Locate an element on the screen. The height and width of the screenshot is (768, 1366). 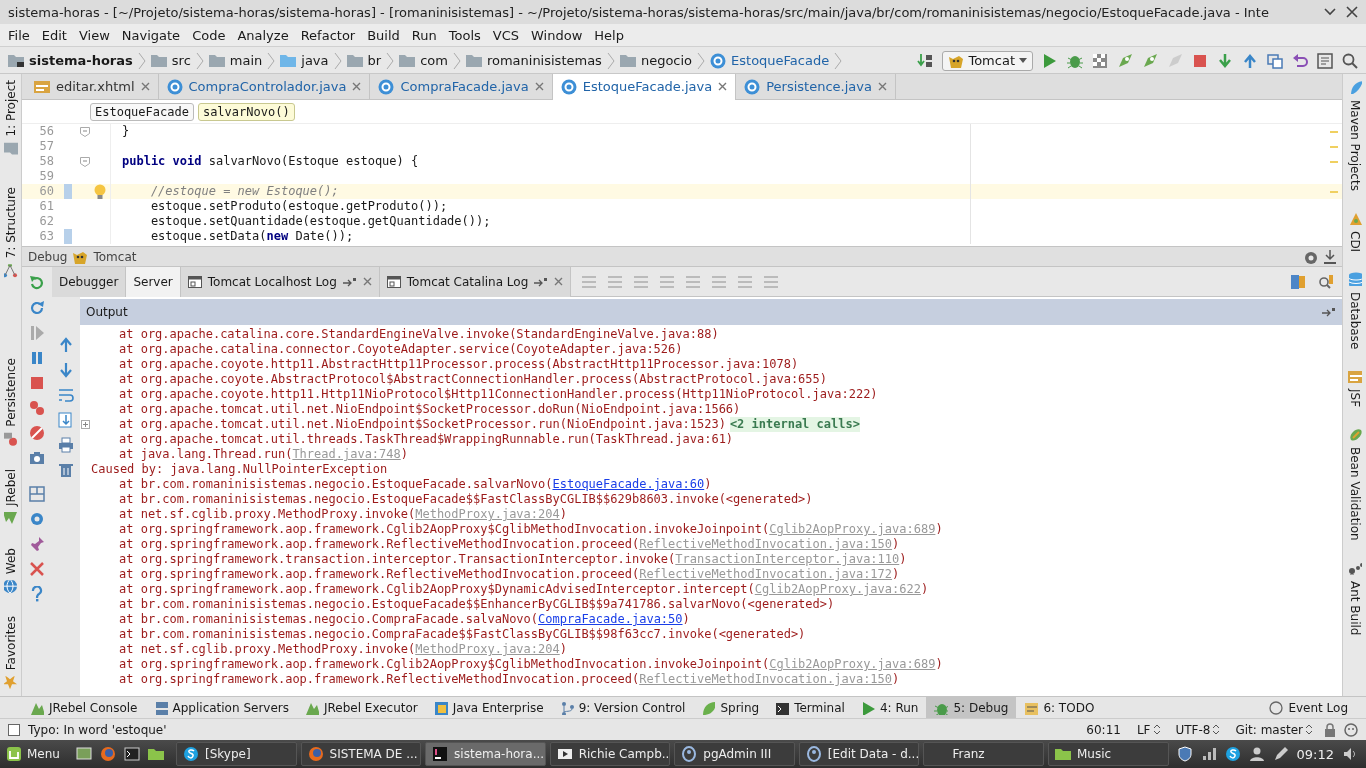
code-breadcrumb: EstoqueFacade is located at coordinates (142, 111).